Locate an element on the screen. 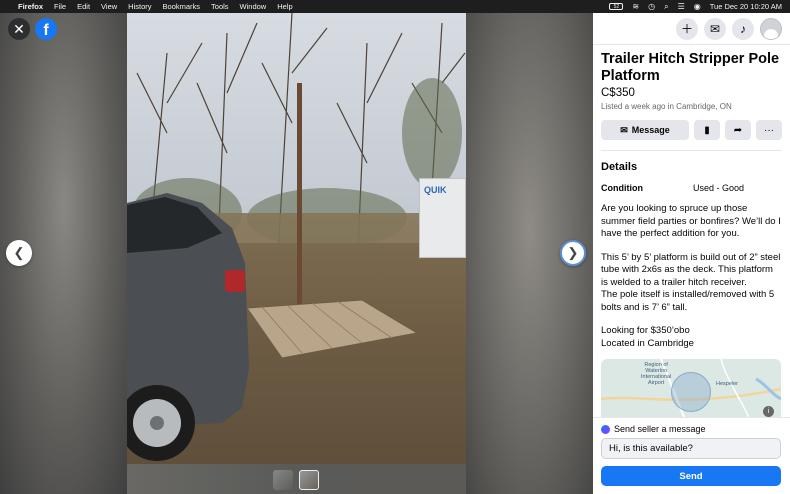  map-label-town: Hespeler is located at coordinates (727, 383).